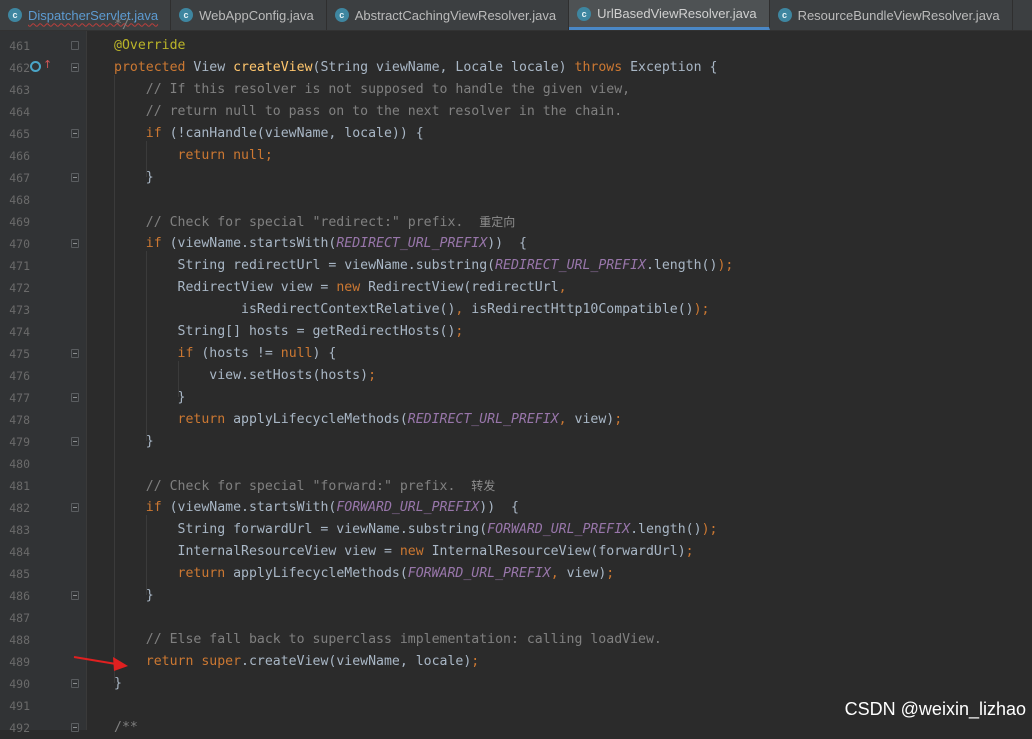 This screenshot has height=739, width=1032. I want to click on code-text: if (!canHandle(viewName, locale)) {, so click(269, 134).